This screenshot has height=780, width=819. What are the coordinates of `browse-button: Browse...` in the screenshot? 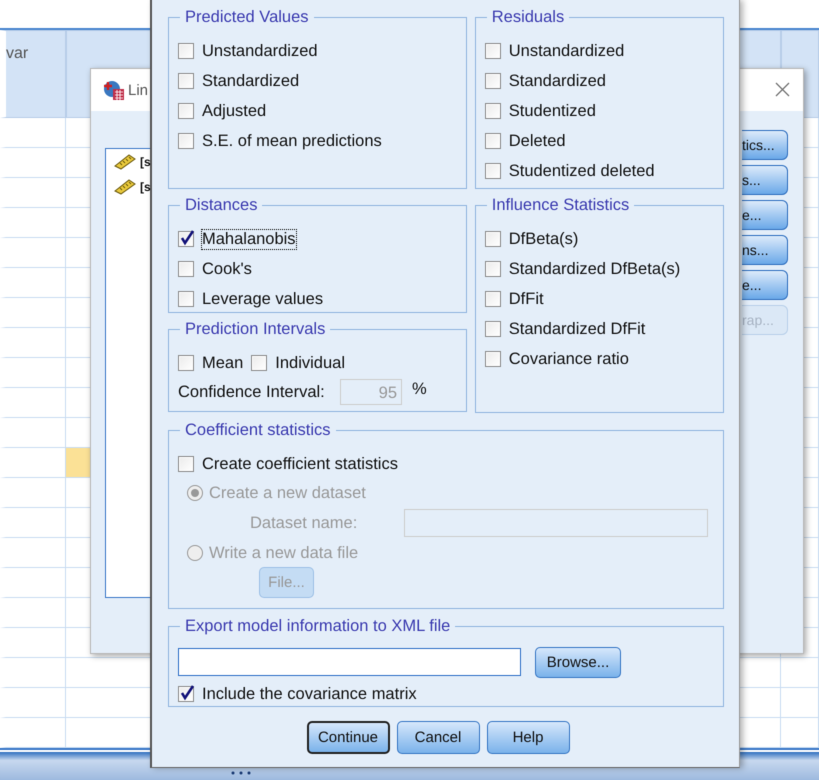 It's located at (578, 662).